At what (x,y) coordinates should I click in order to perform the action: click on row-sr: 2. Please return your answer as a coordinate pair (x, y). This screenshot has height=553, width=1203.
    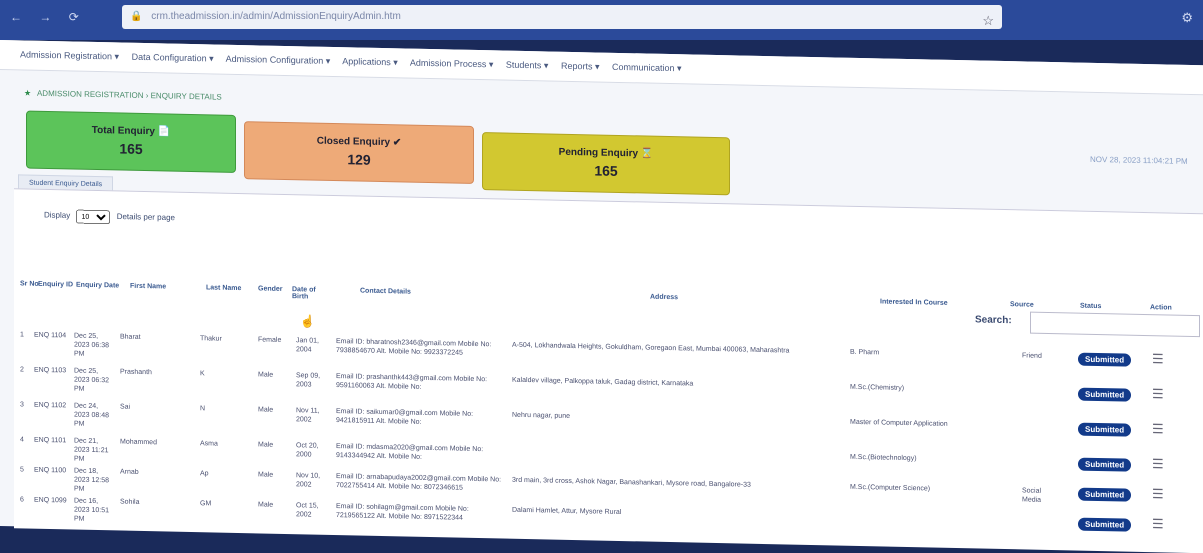
    Looking at the image, I should click on (22, 370).